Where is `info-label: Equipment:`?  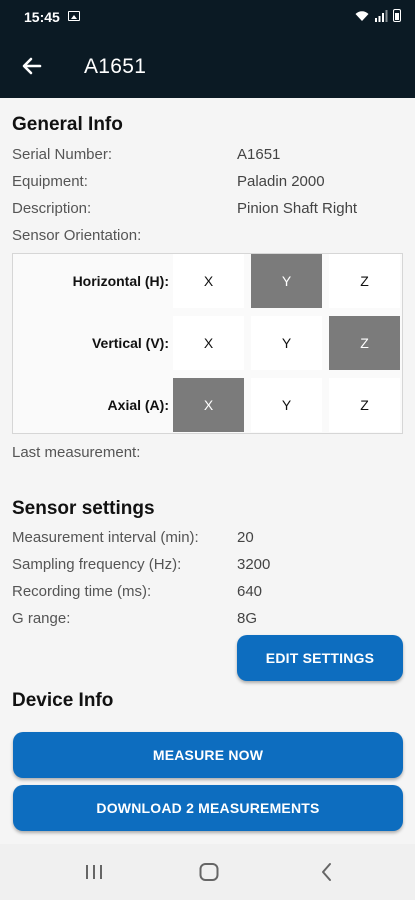
info-label: Equipment: is located at coordinates (50, 181).